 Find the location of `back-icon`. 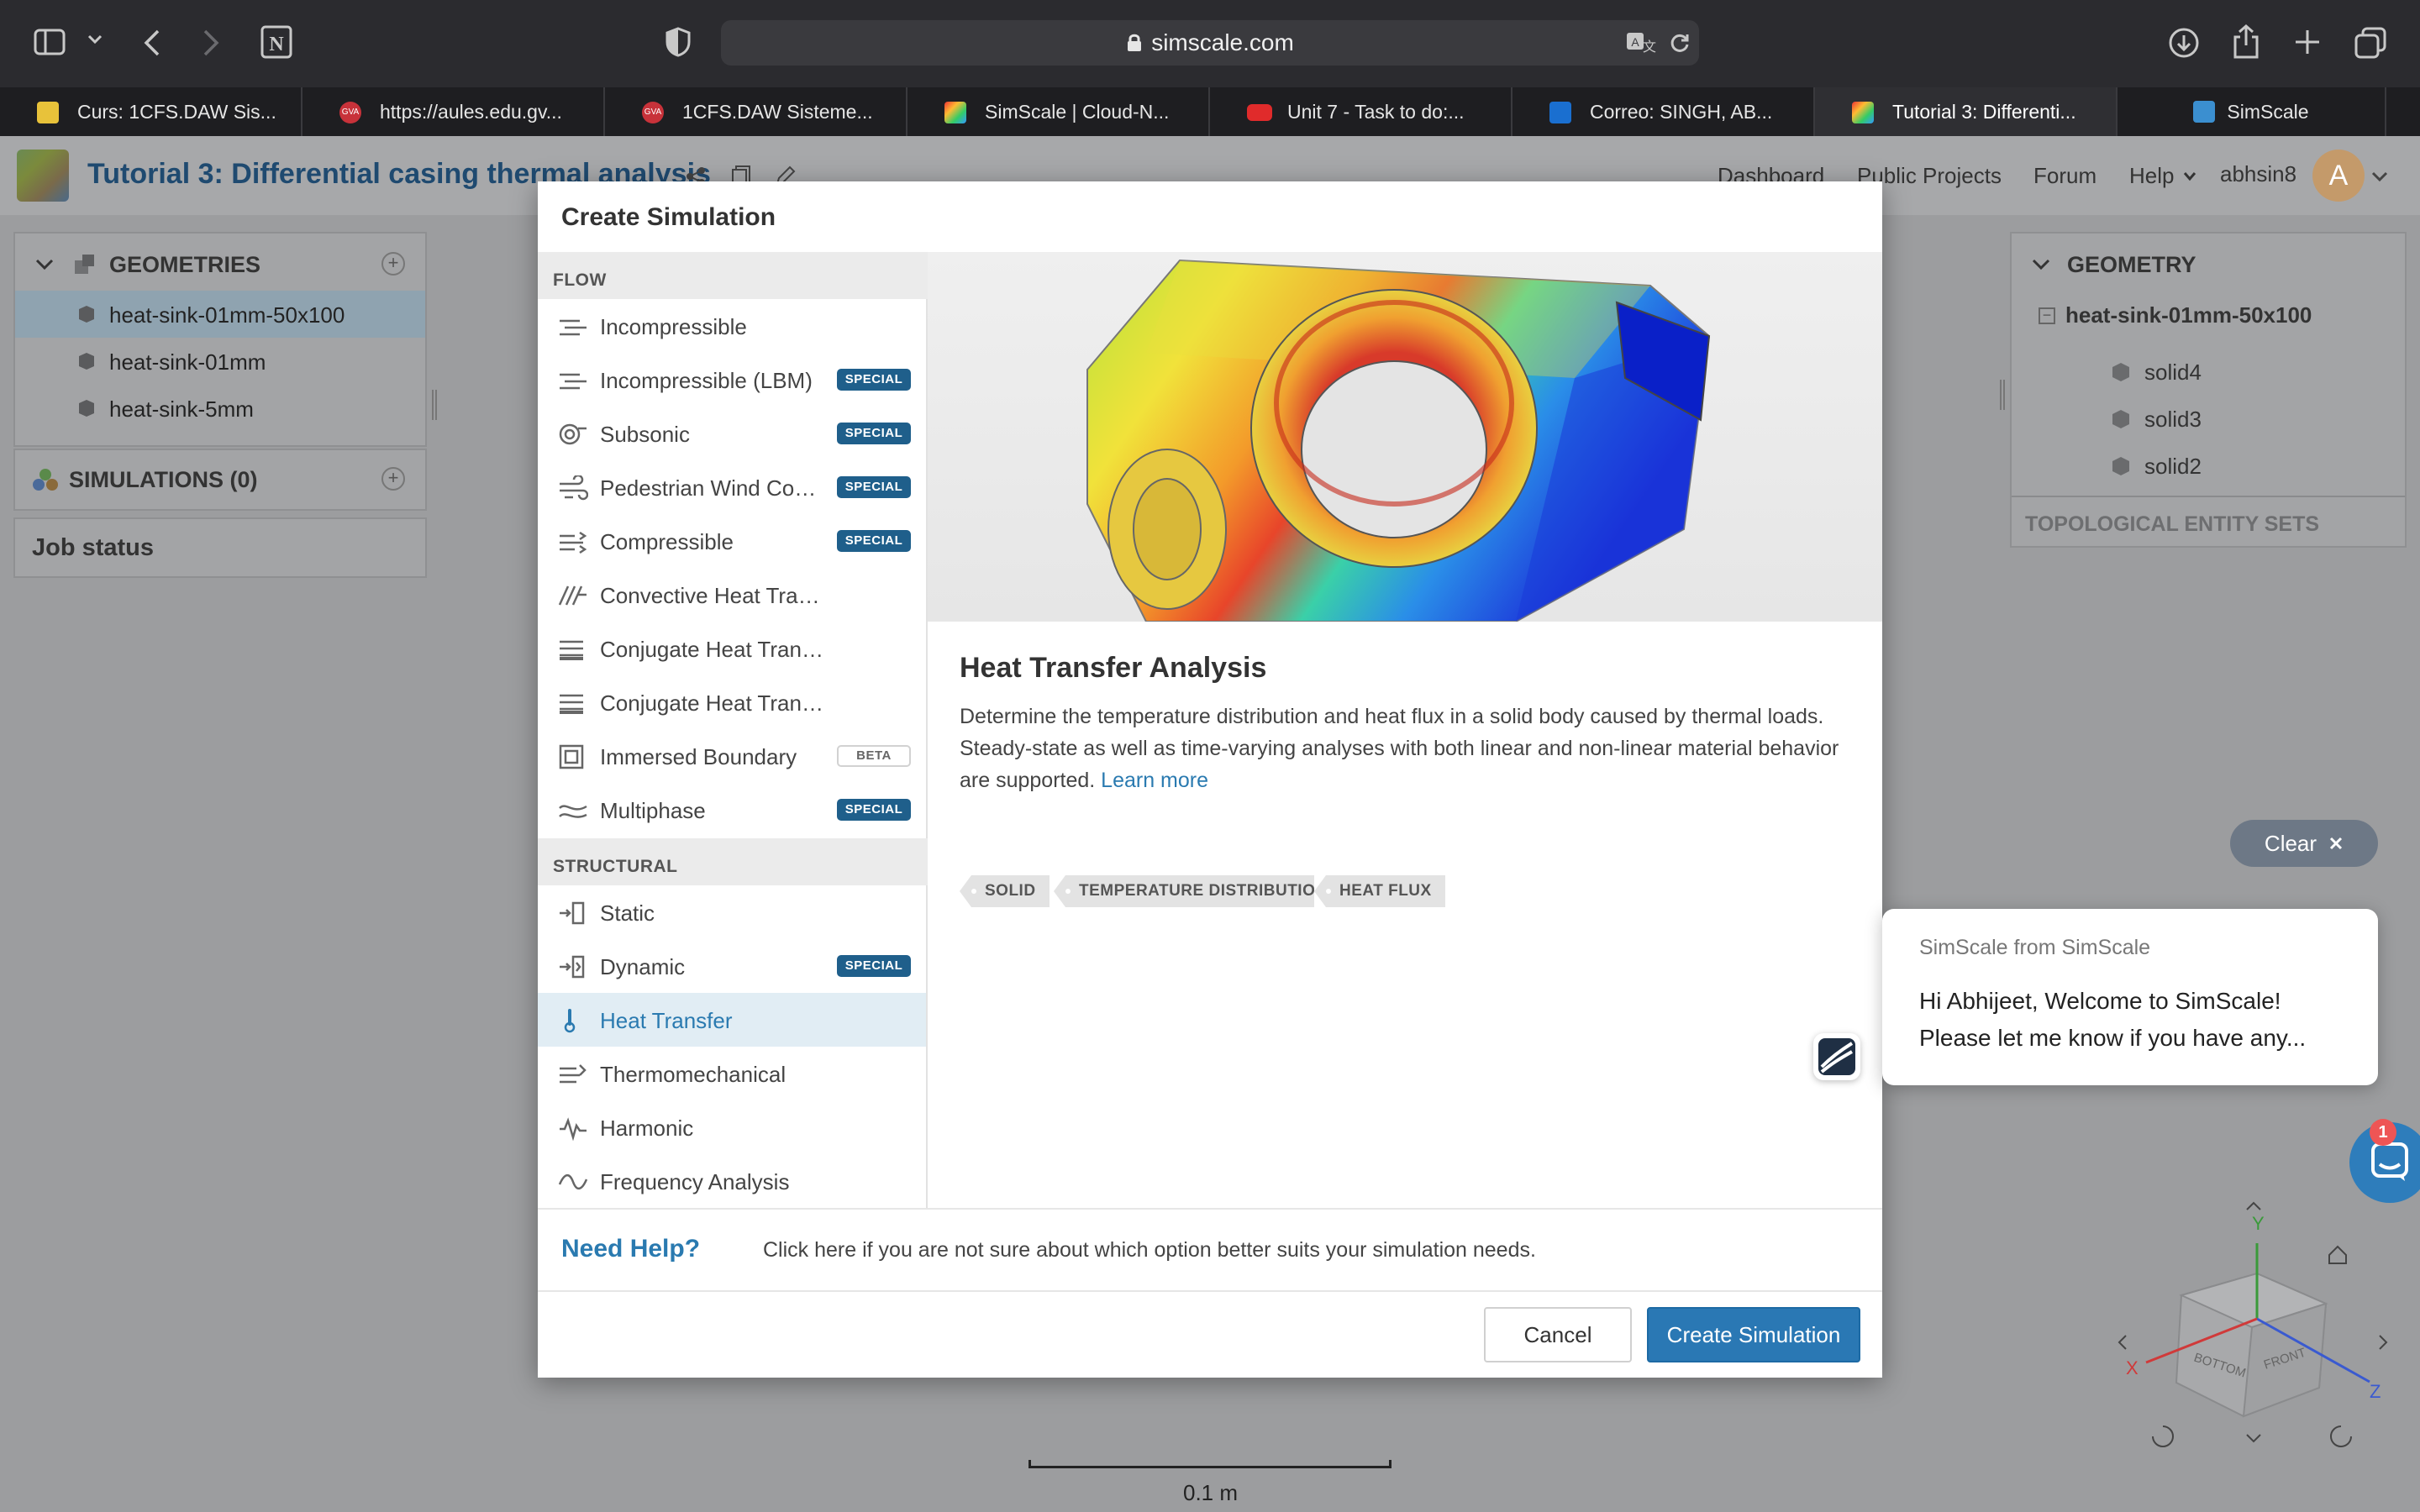

back-icon is located at coordinates (152, 43).